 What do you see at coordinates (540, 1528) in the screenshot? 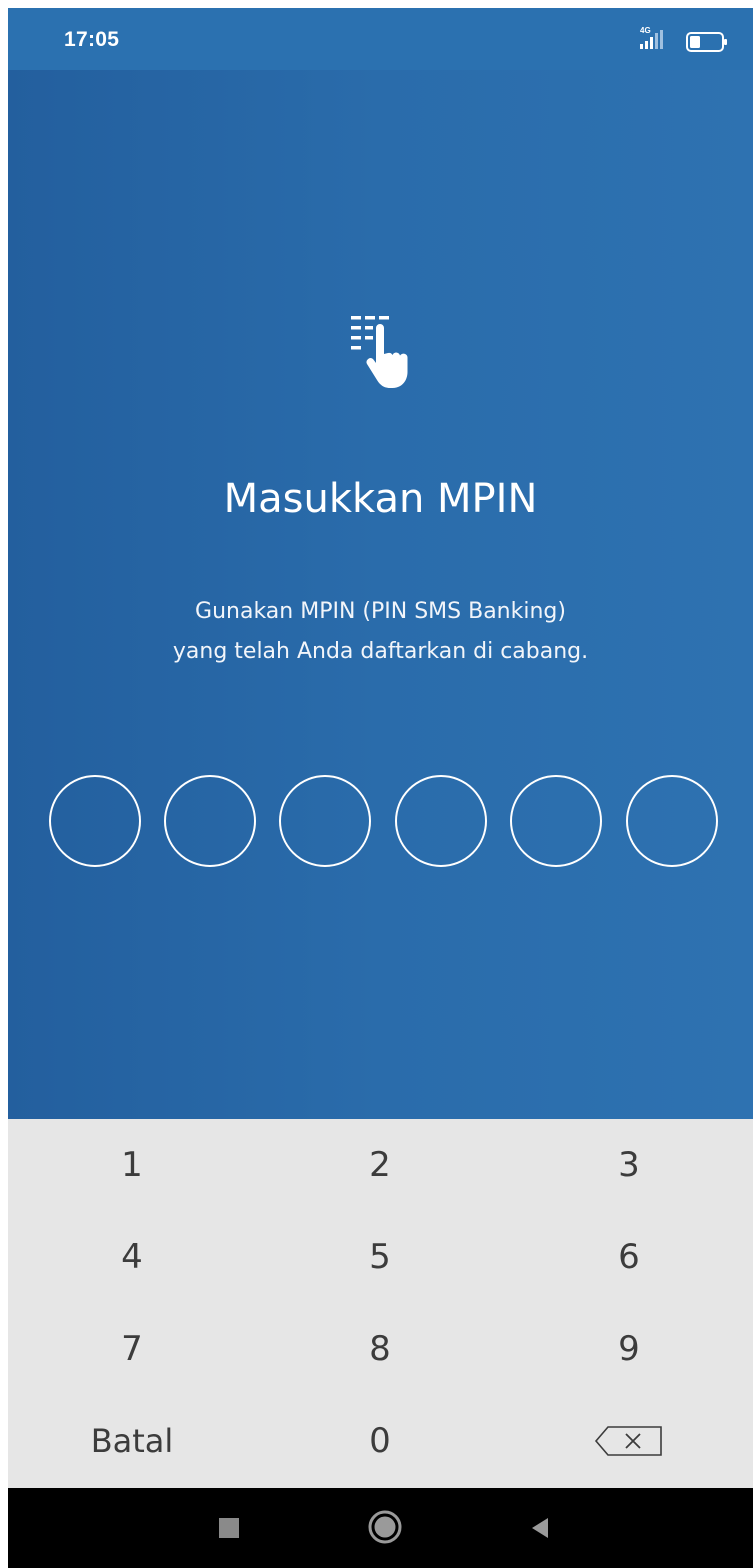
I see `back-icon` at bounding box center [540, 1528].